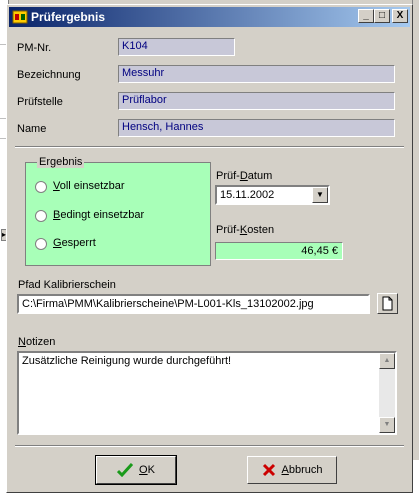  I want to click on abbruch-button-label: Abbruch, so click(302, 470).